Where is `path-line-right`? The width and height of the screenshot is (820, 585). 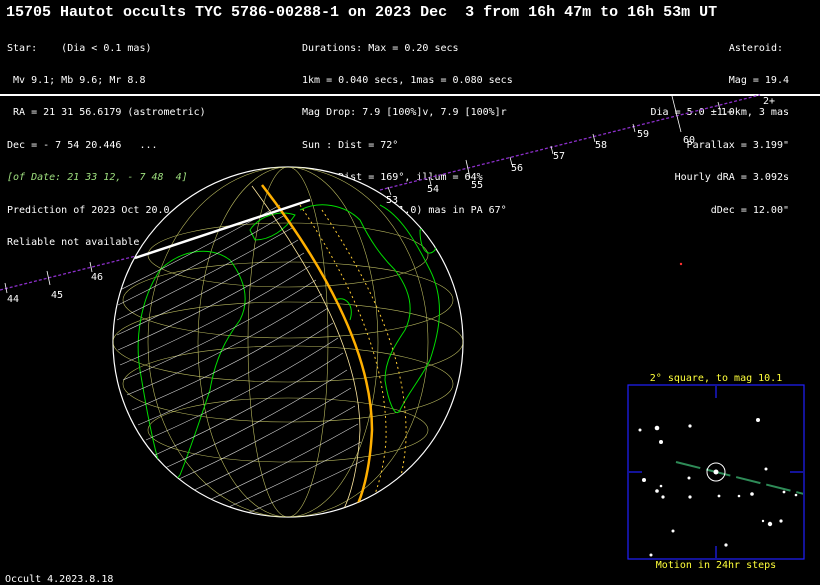 path-line-right is located at coordinates (570, 142).